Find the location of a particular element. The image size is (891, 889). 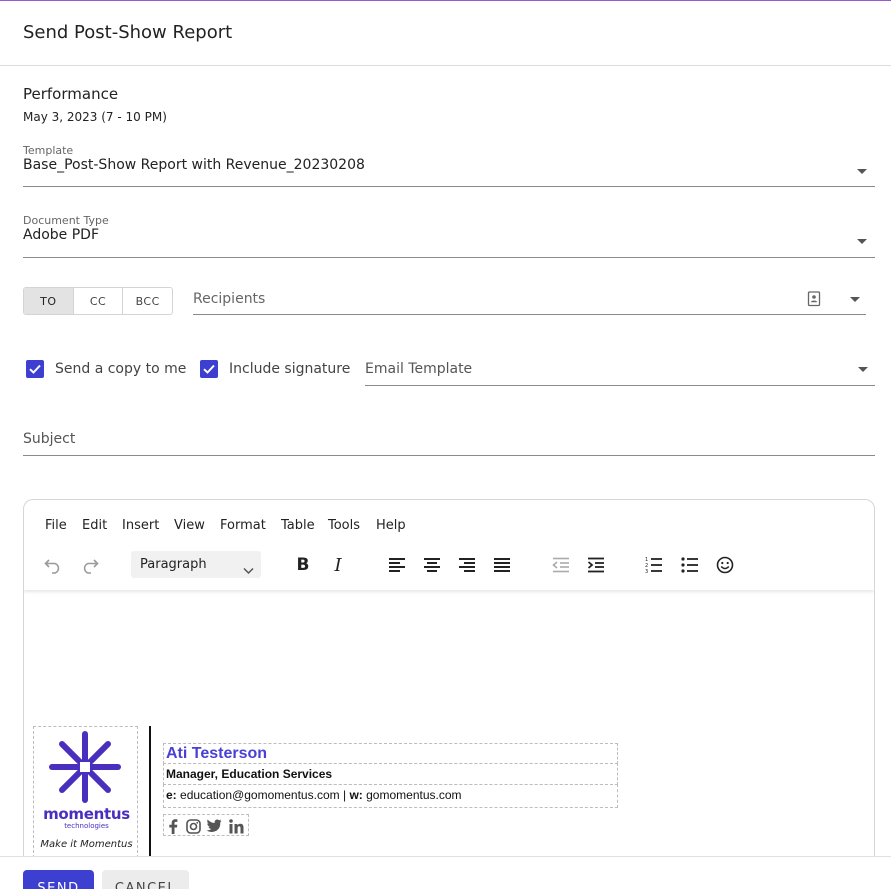

signature-tagline: Make it Momentus is located at coordinates (86, 844).